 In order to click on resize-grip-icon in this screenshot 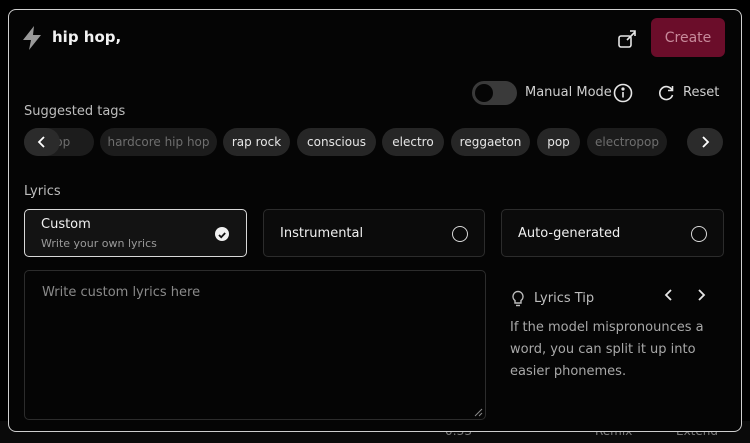, I will do `click(478, 412)`.